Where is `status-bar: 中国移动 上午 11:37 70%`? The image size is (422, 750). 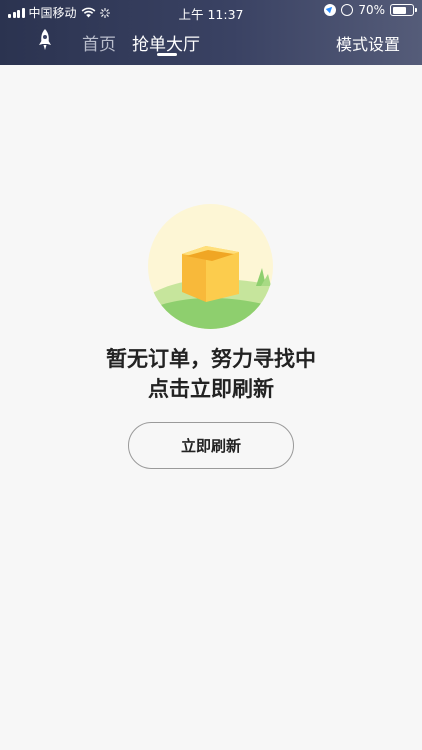
status-bar: 中国移动 上午 11:37 70% is located at coordinates (211, 11).